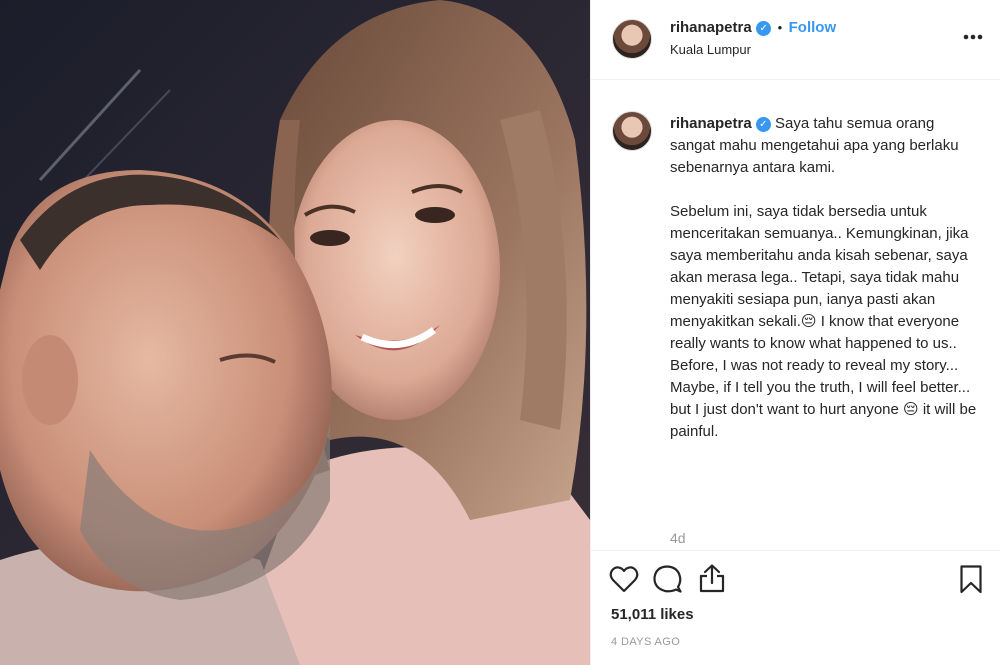 The width and height of the screenshot is (1000, 665). What do you see at coordinates (624, 579) in the screenshot?
I see `heart-icon` at bounding box center [624, 579].